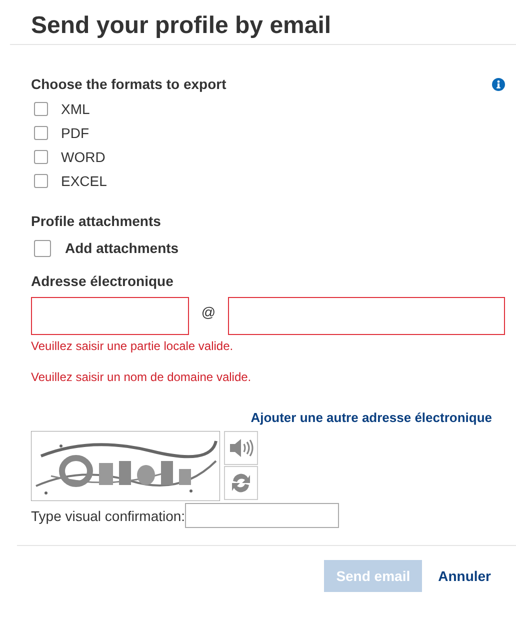 The image size is (516, 625). I want to click on speaker-icon, so click(241, 448).